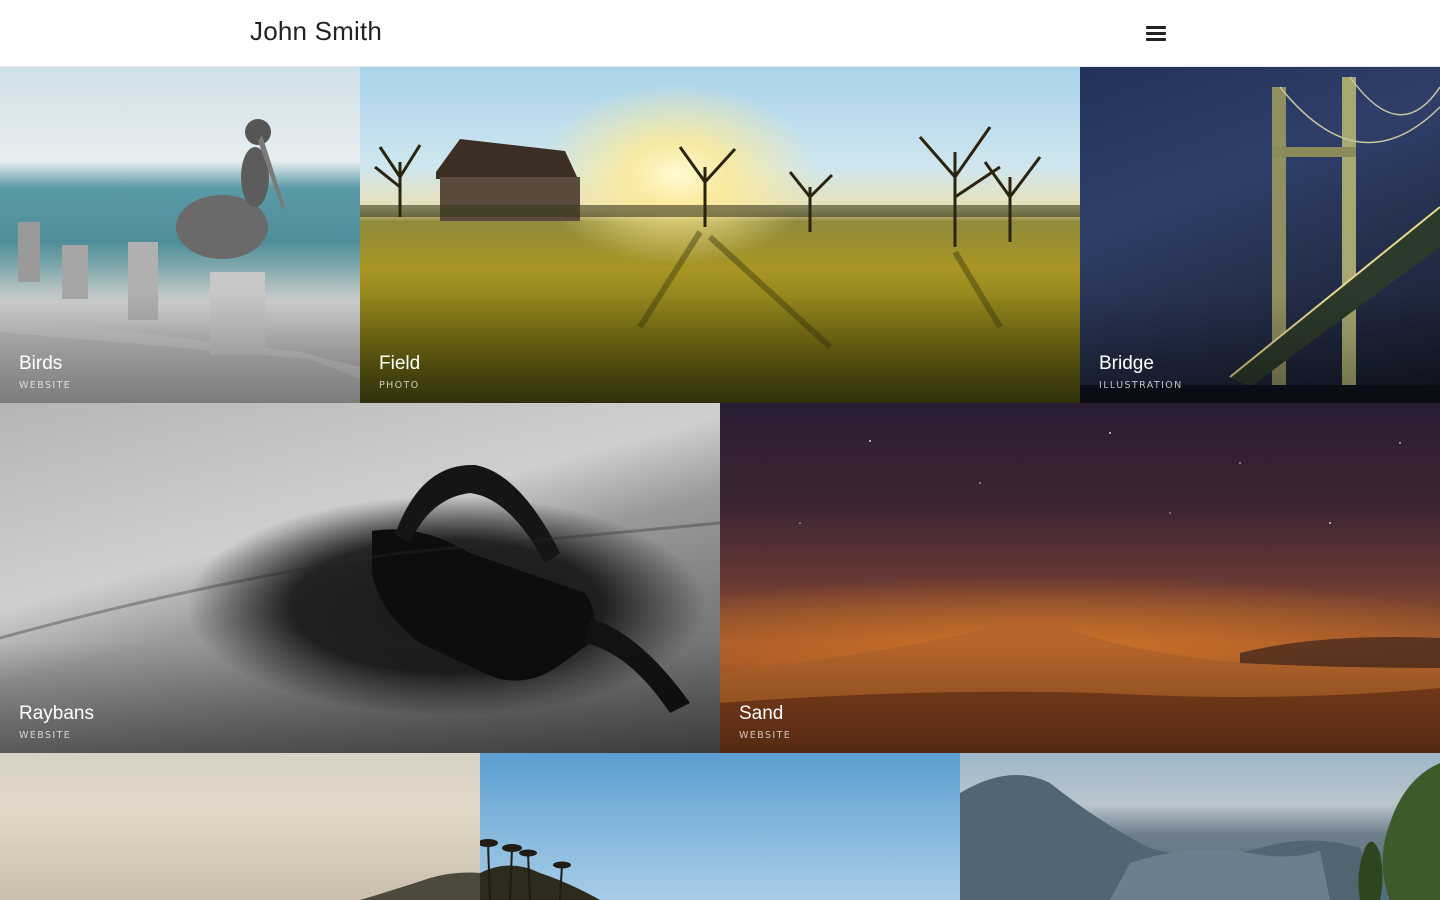 This screenshot has width=1440, height=900. I want to click on portfolio-item-title: Birds, so click(41, 363).